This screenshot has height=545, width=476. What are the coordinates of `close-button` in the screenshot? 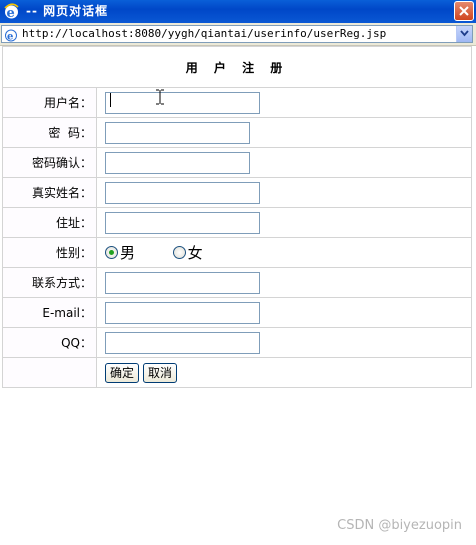 It's located at (464, 11).